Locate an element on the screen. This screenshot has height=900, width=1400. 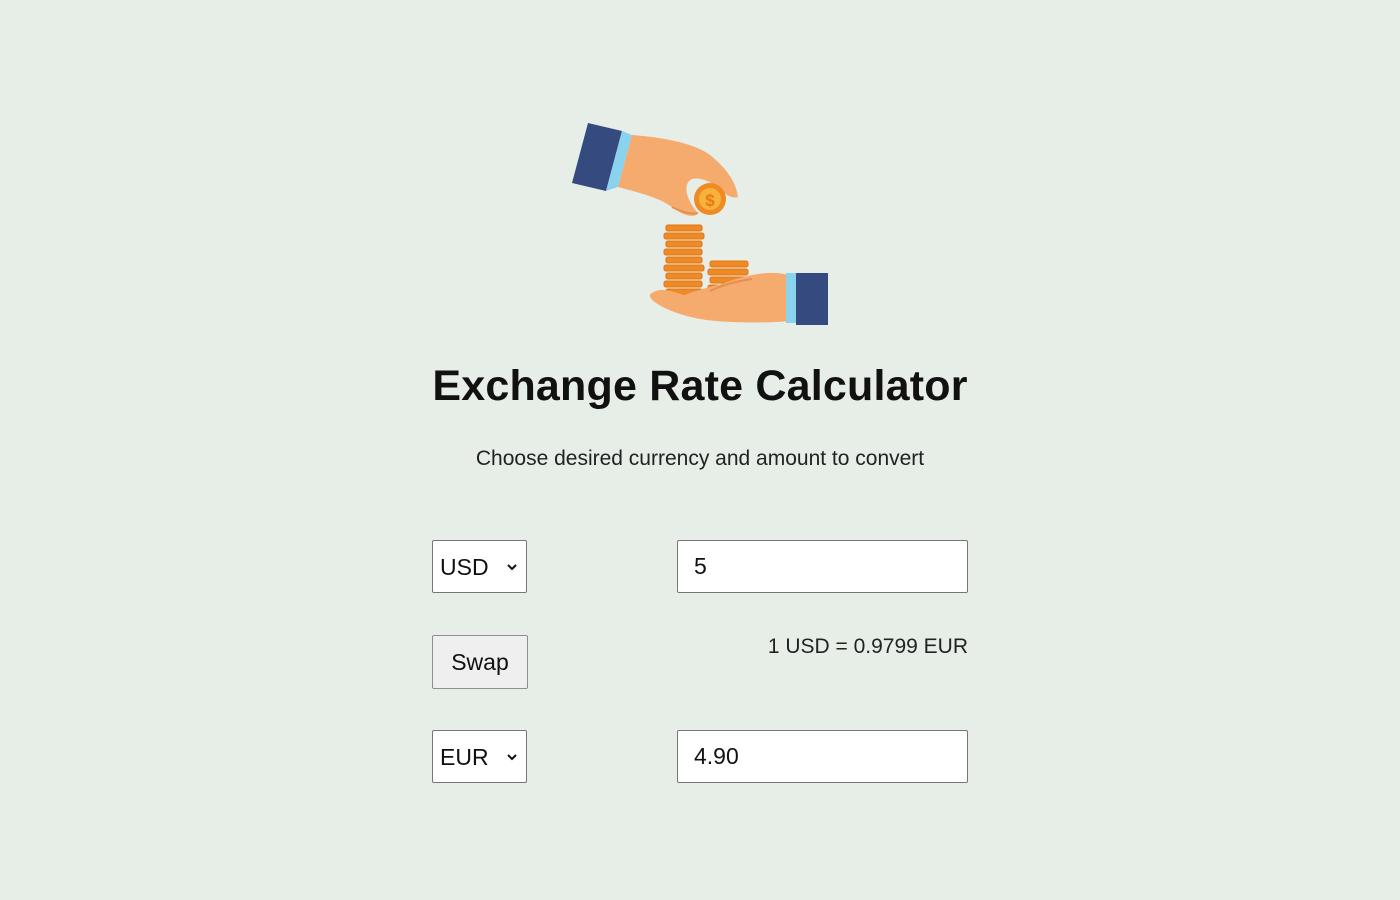
swap-button: Swap is located at coordinates (480, 662).